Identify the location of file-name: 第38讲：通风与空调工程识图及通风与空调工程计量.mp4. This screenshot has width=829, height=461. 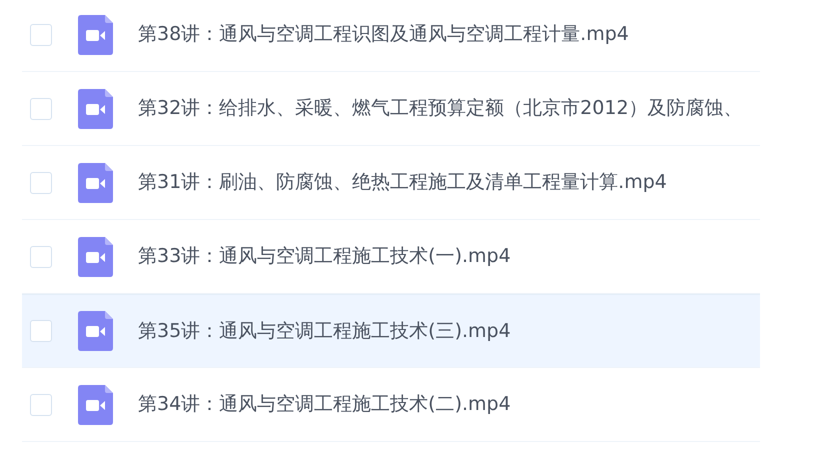
(383, 35).